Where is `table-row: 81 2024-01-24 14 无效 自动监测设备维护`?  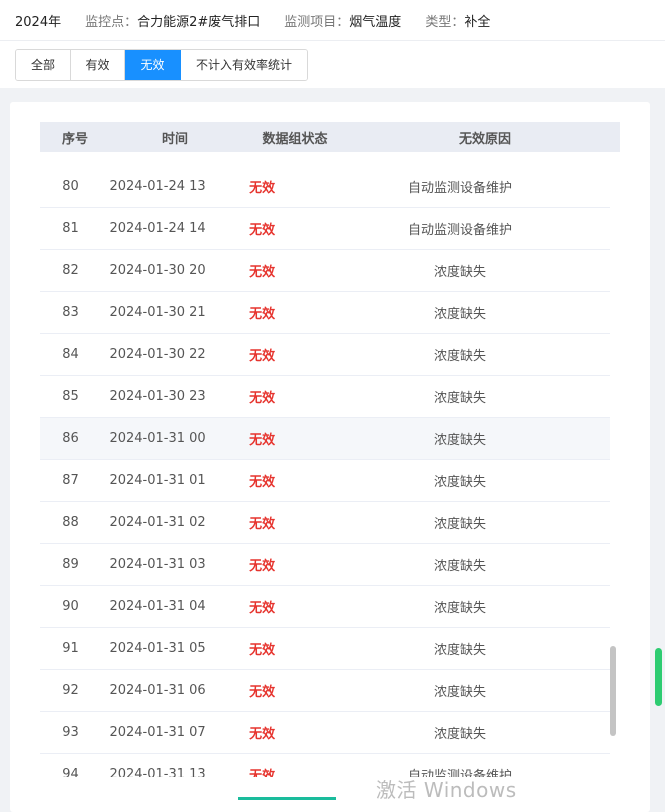
table-row: 81 2024-01-24 14 无效 自动监测设备维护 is located at coordinates (325, 229).